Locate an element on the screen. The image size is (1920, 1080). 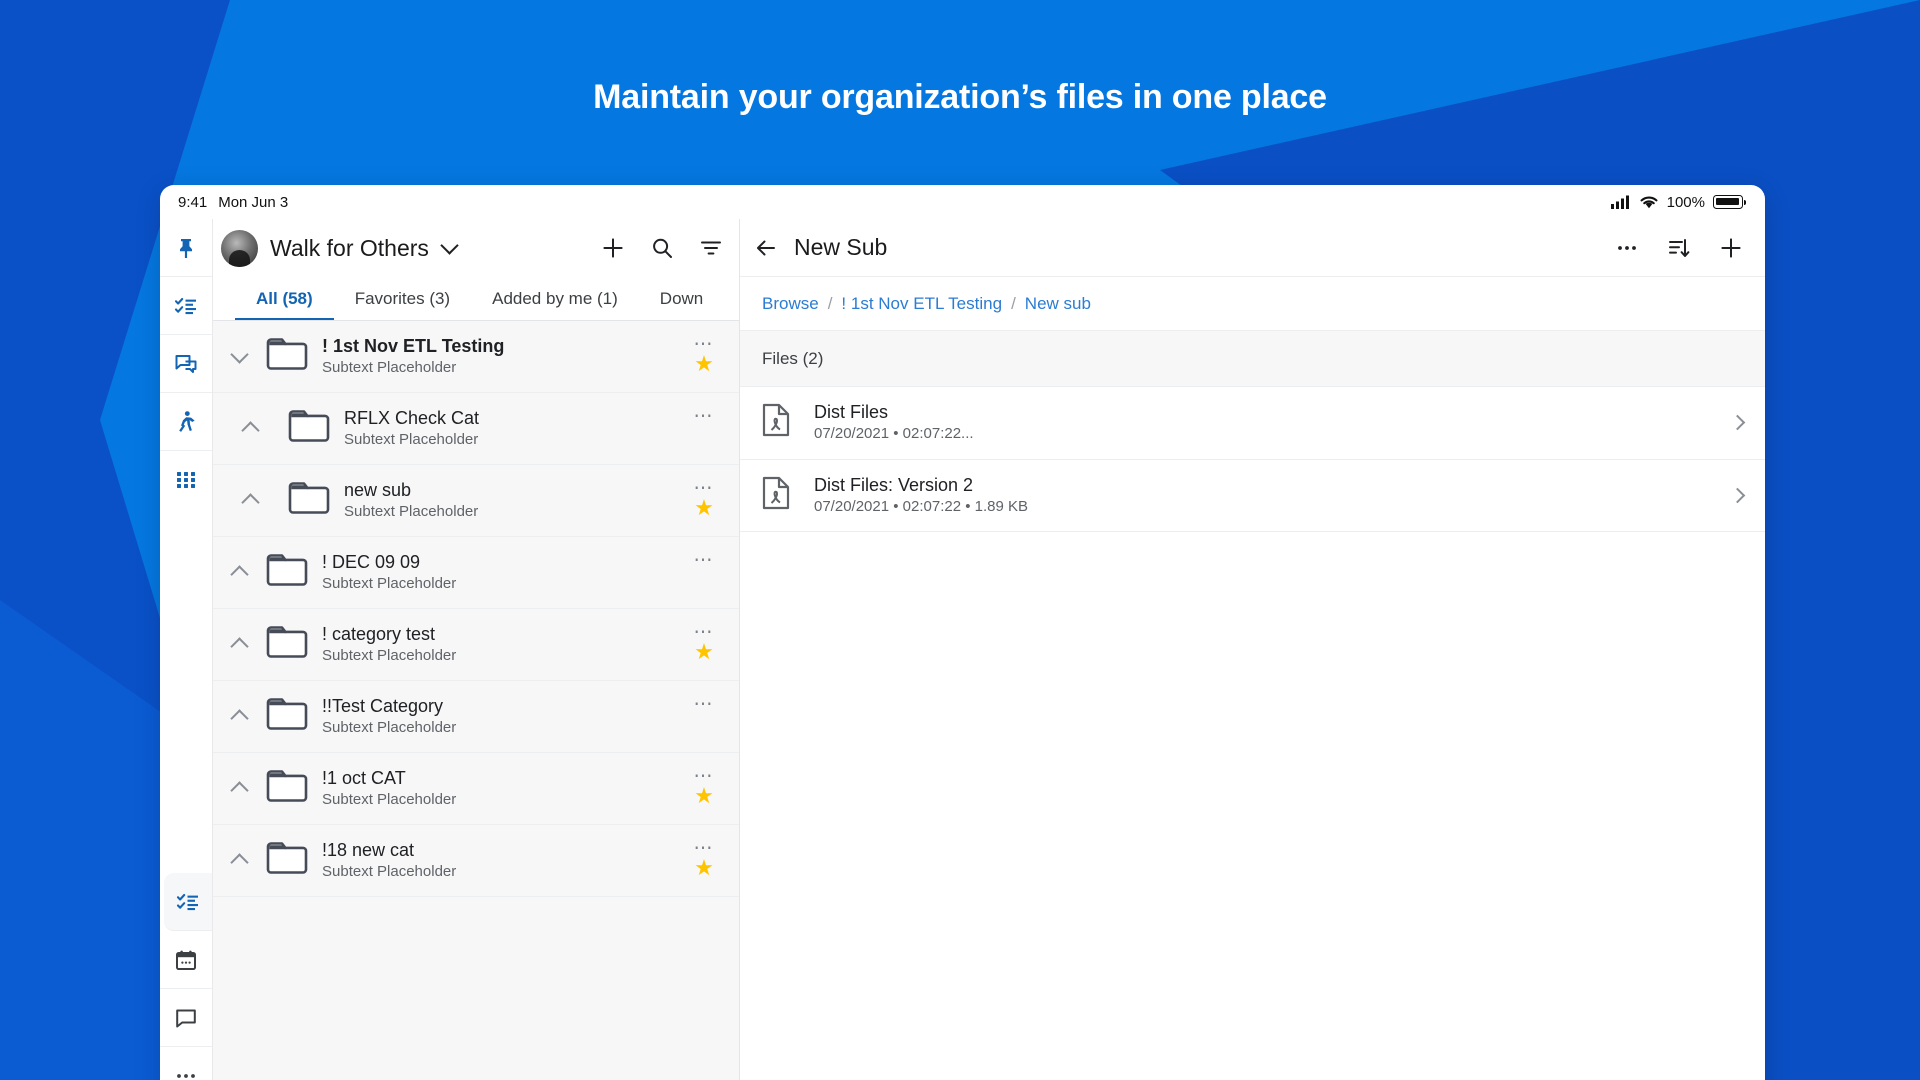
search-button is located at coordinates (662, 248).